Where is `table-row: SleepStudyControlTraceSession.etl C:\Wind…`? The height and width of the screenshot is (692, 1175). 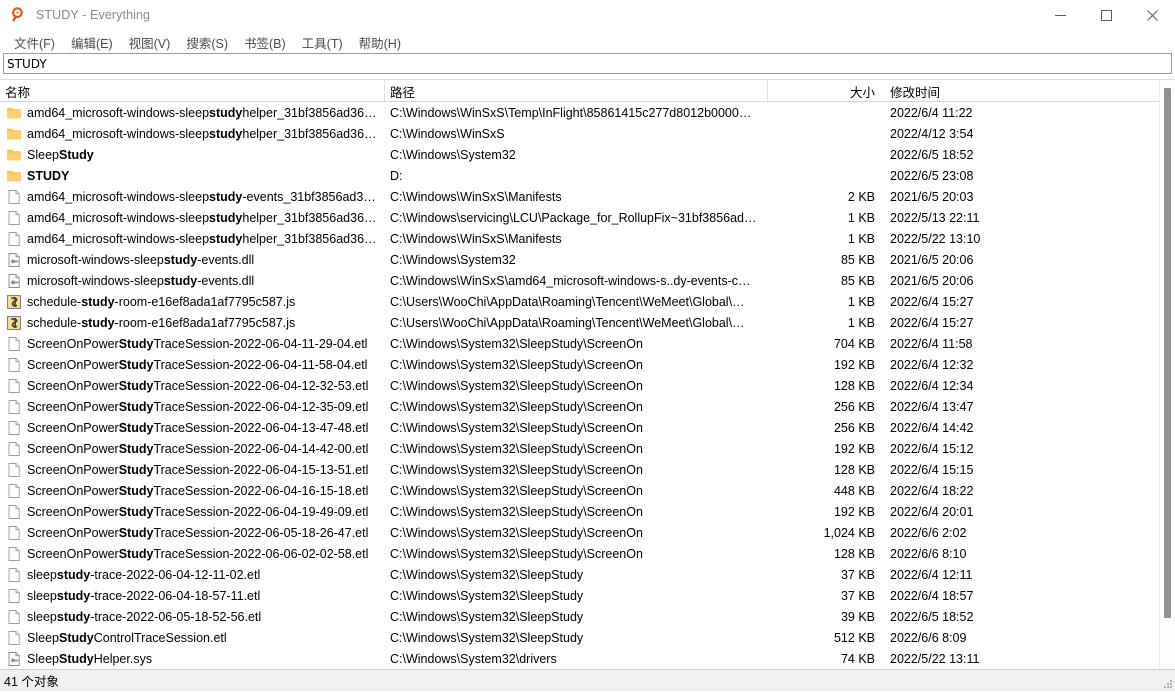
table-row: SleepStudyControlTraceSession.etl C:\Wind… is located at coordinates (587, 637).